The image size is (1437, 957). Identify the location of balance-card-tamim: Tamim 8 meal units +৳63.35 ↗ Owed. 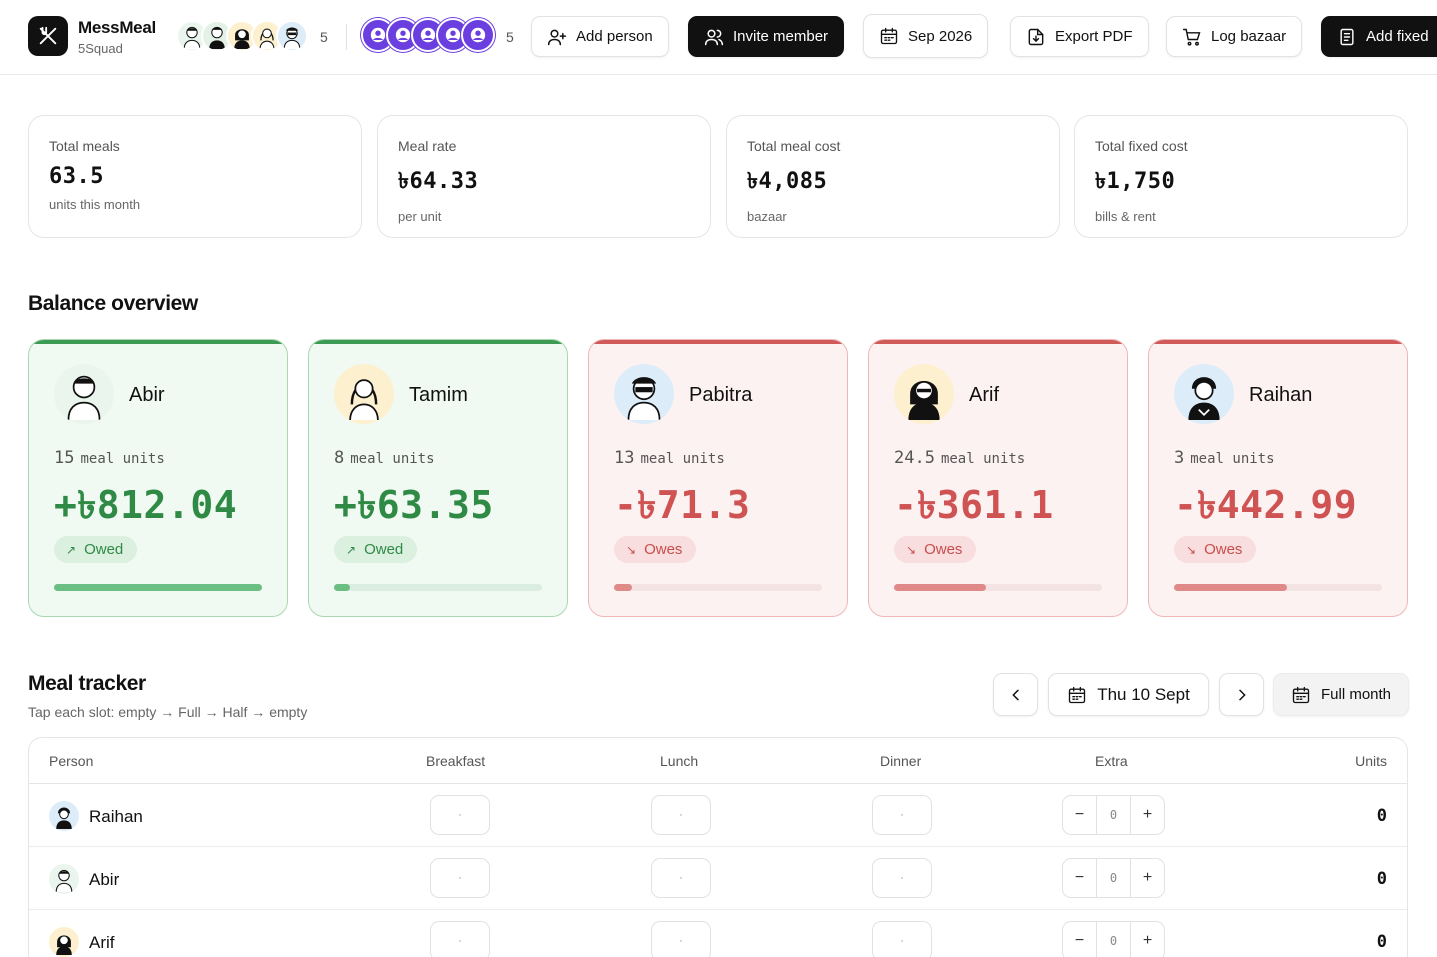
(438, 478).